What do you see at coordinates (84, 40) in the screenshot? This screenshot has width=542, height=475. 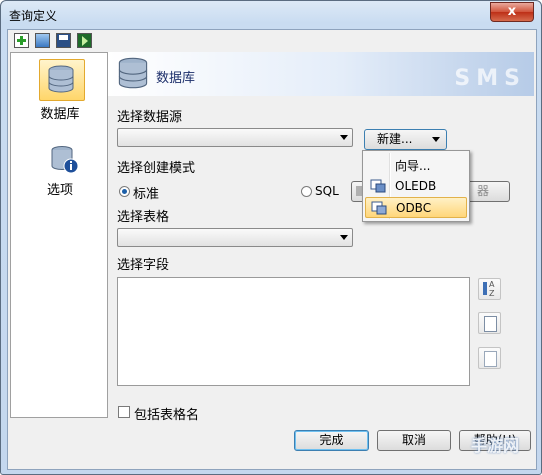 I see `run-icon` at bounding box center [84, 40].